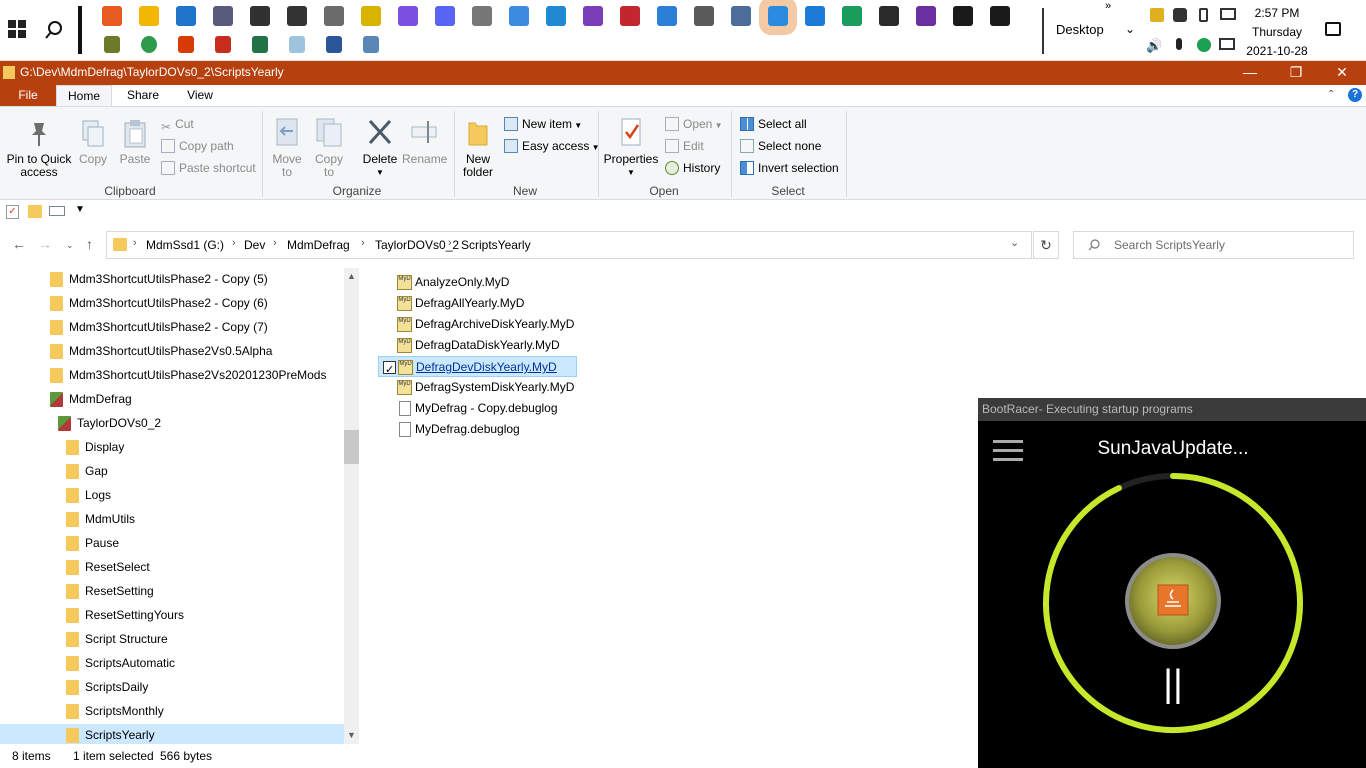  I want to click on copy-to-button: Copy to, so click(329, 148).